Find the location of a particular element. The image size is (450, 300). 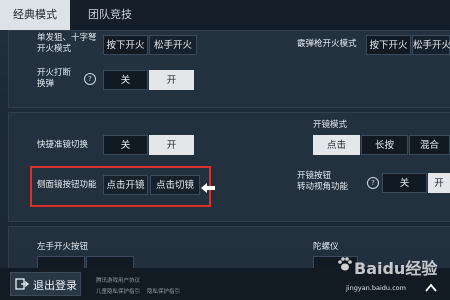

mode-tab-bar: 经典模式 团队竞技 is located at coordinates (225, 15).